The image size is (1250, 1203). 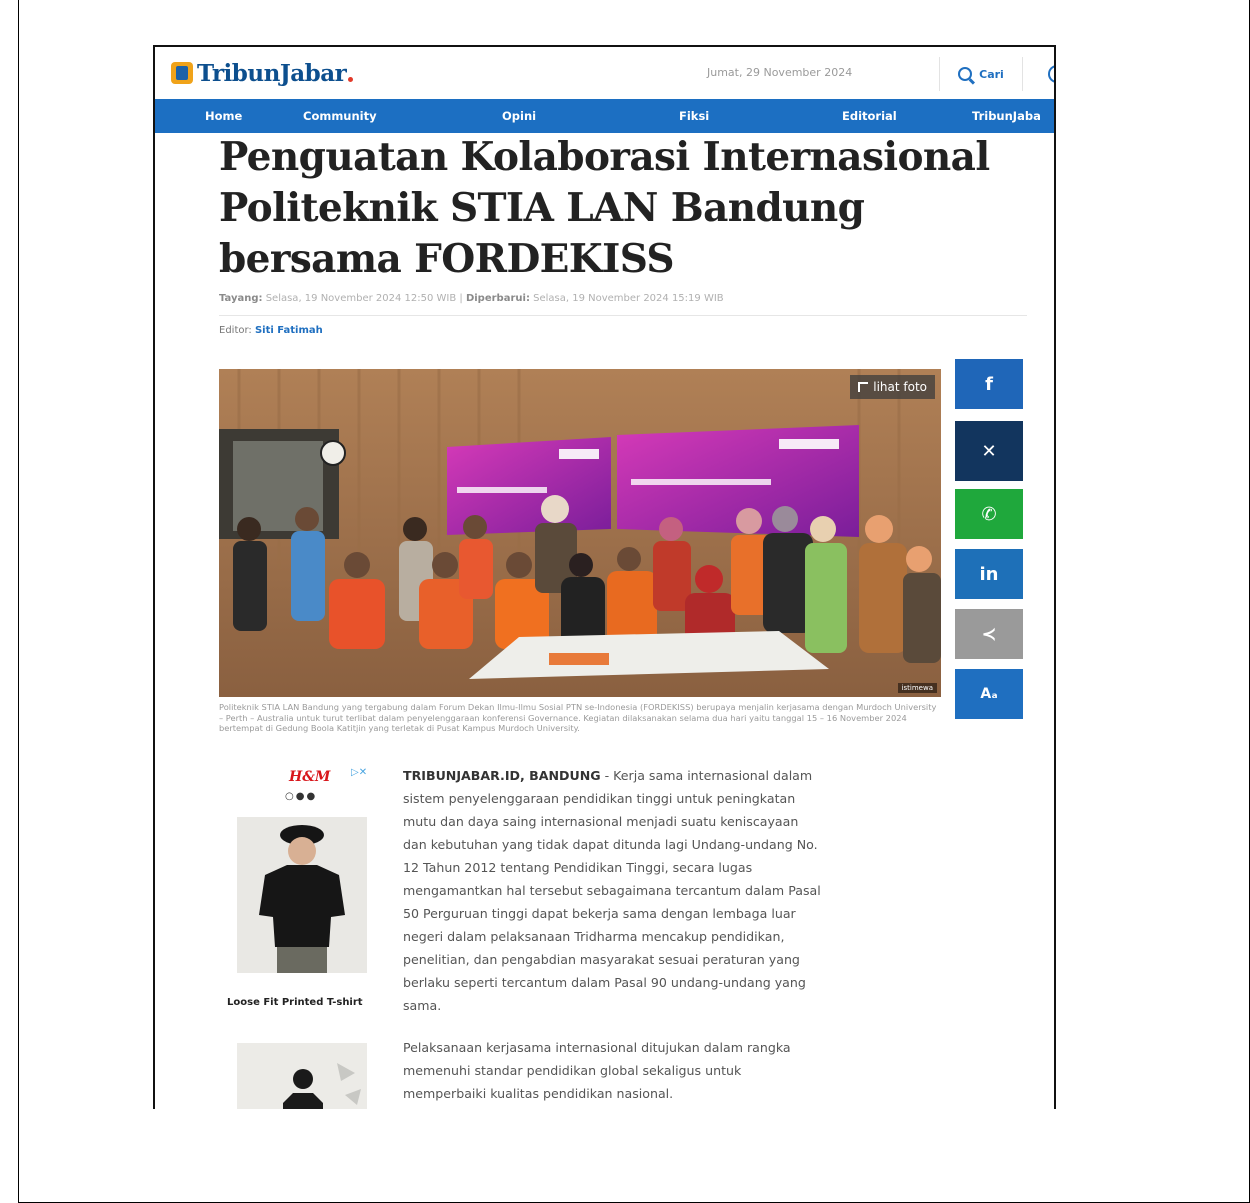 What do you see at coordinates (519, 116) in the screenshot?
I see `nav-opini: Opini` at bounding box center [519, 116].